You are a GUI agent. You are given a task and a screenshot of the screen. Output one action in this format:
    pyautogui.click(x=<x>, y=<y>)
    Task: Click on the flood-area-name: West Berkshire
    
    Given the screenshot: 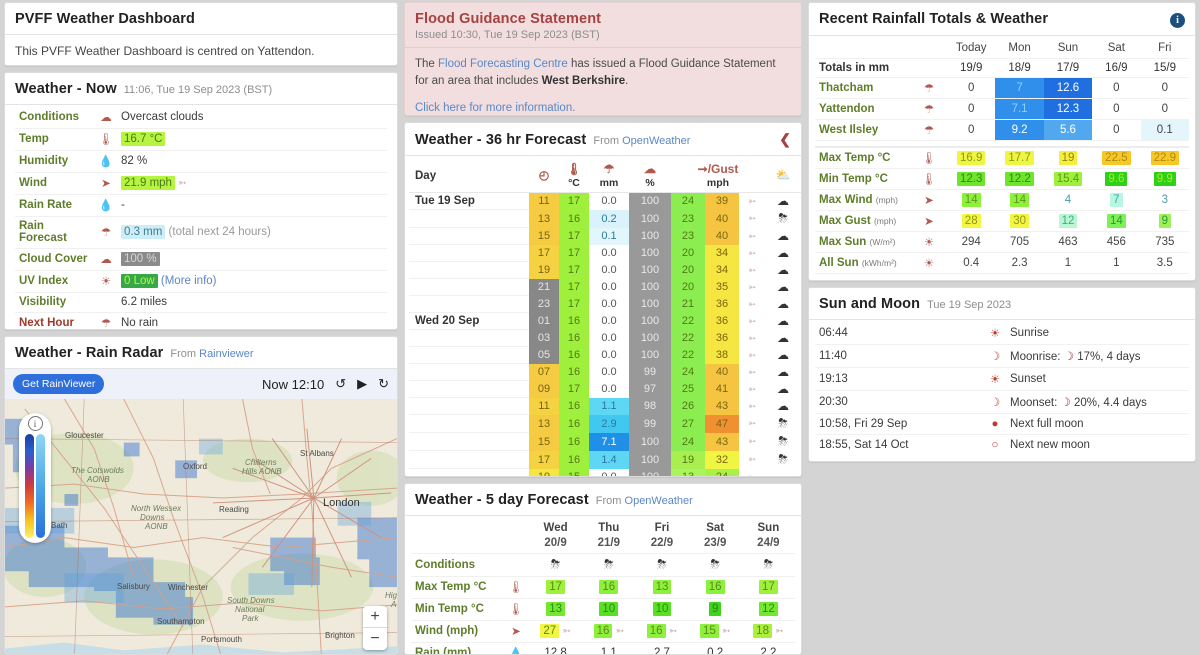 What is the action you would take?
    pyautogui.click(x=583, y=81)
    